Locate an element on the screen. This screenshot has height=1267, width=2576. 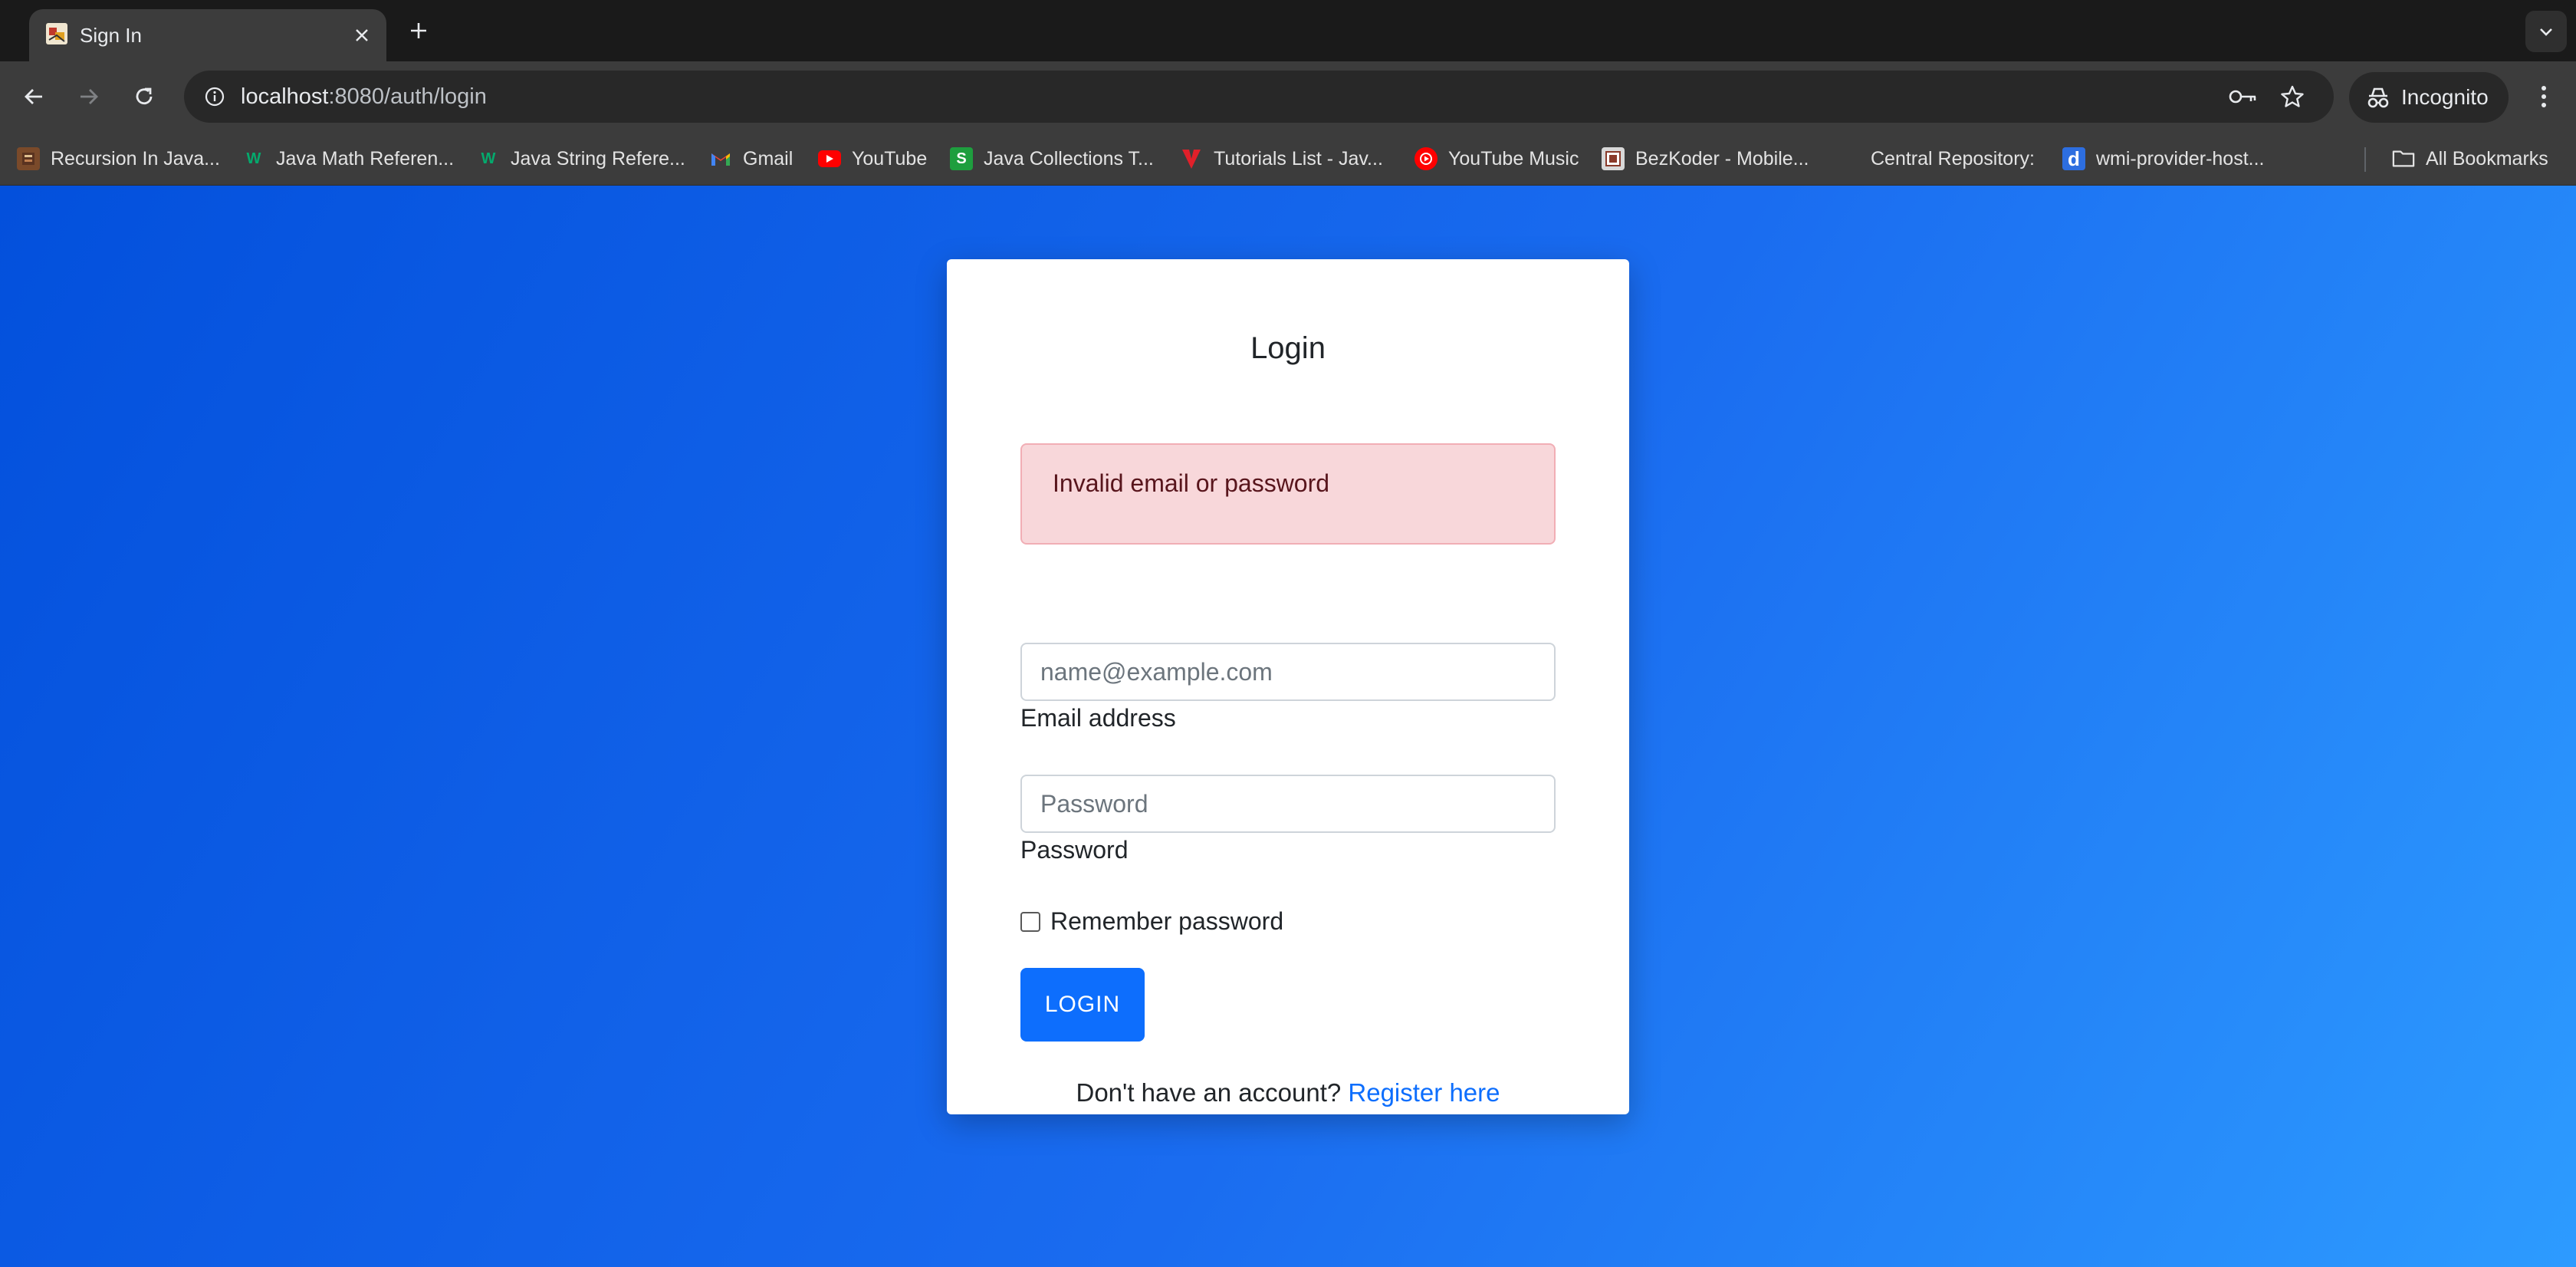
arrow-right-icon is located at coordinates (89, 96).